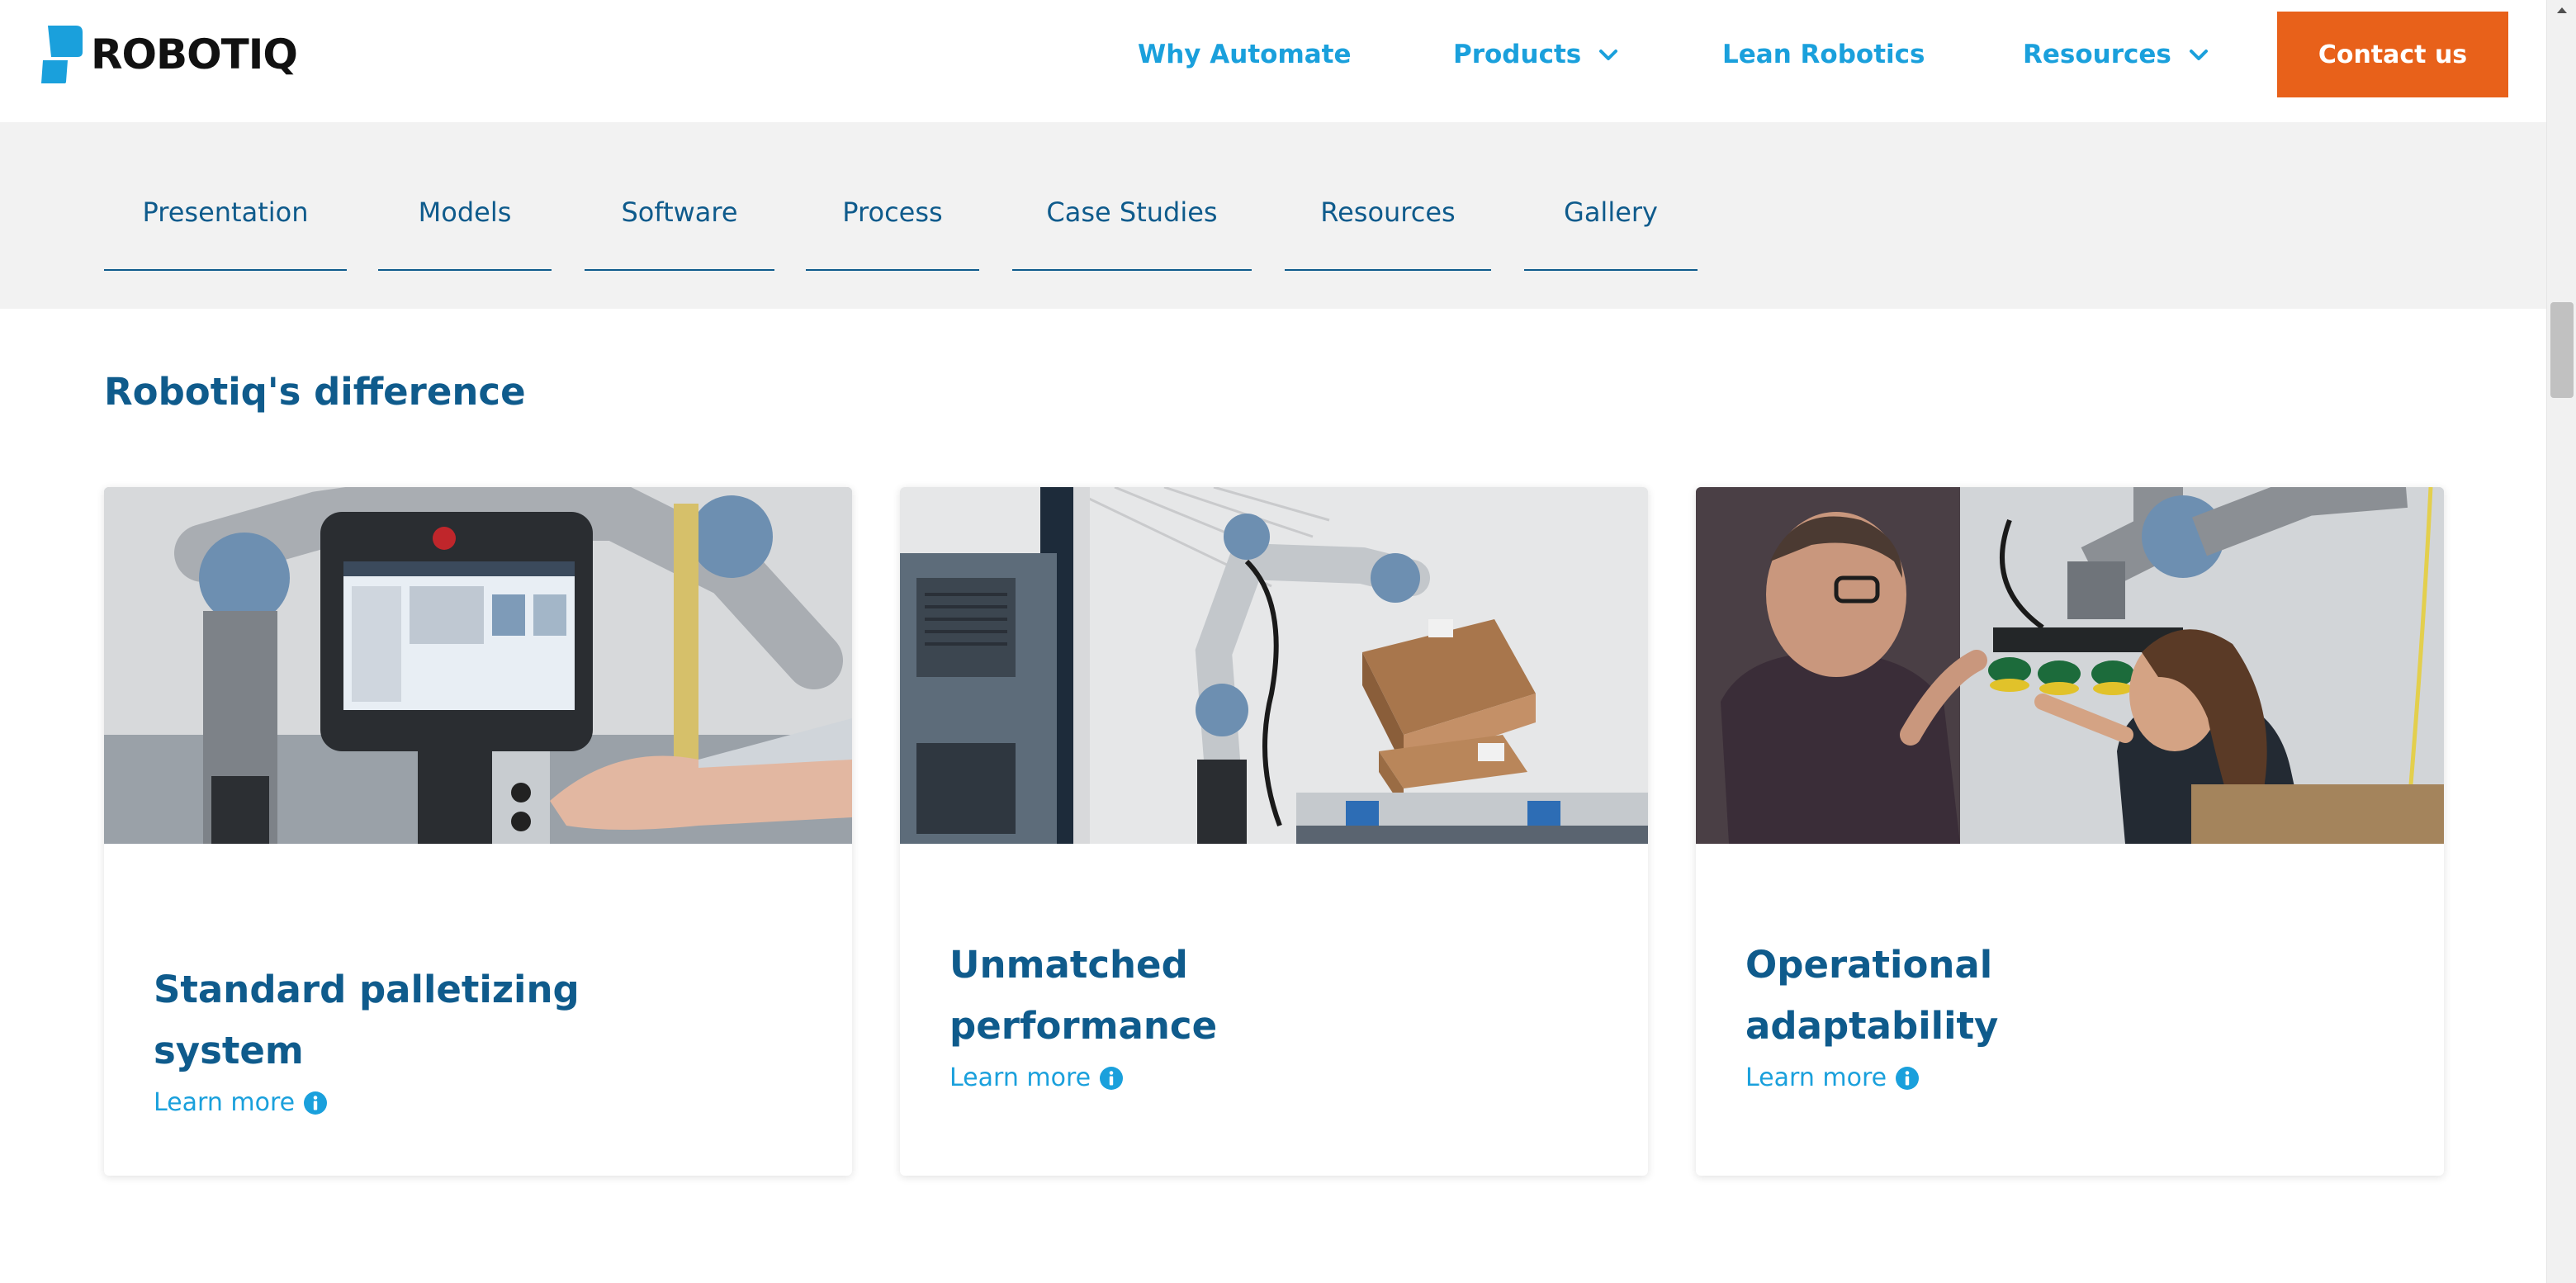 The image size is (2576, 1283). What do you see at coordinates (892, 212) in the screenshot?
I see `tab-label: Process` at bounding box center [892, 212].